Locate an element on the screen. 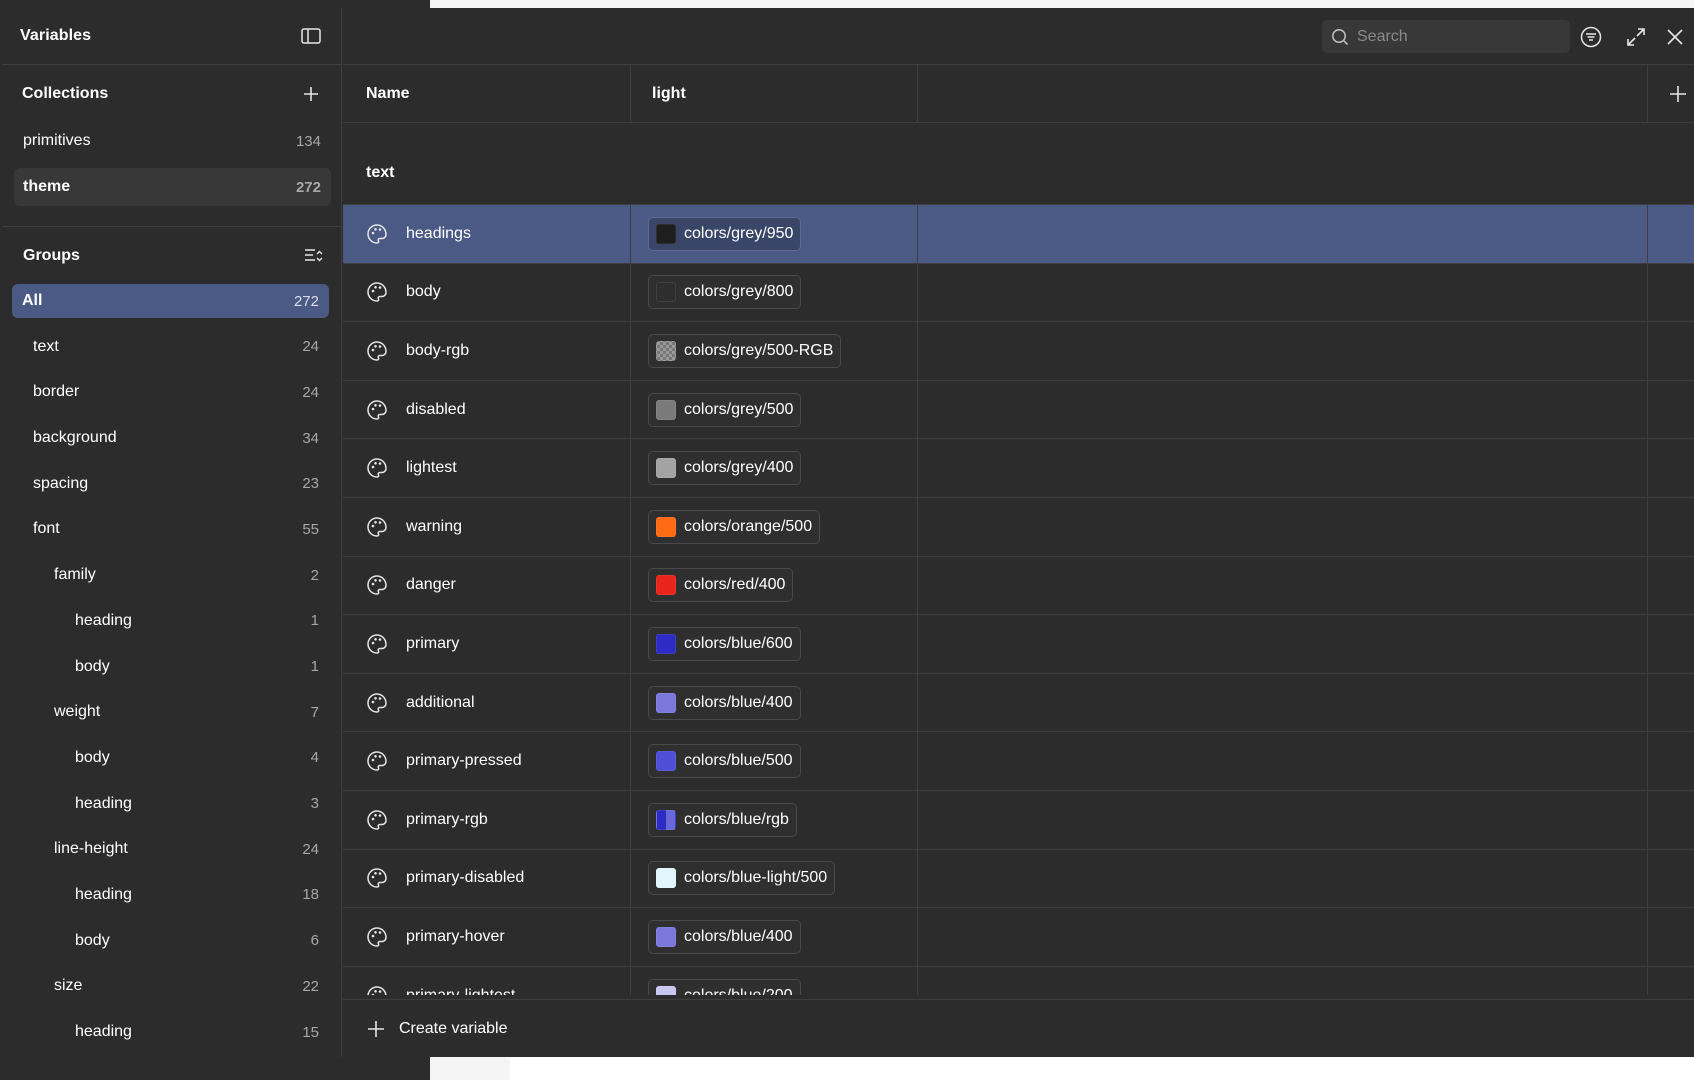 This screenshot has height=1080, width=1694. variable-value-cell: colors/orange/500 is located at coordinates (774, 526).